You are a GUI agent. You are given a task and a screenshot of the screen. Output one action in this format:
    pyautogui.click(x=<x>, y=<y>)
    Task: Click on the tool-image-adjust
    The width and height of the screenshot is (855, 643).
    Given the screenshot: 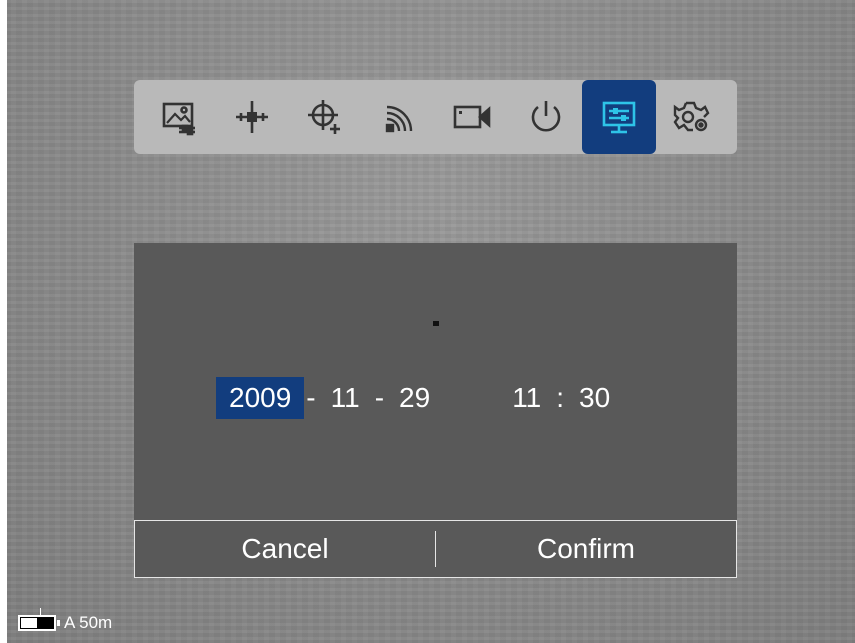 What is the action you would take?
    pyautogui.click(x=178, y=117)
    